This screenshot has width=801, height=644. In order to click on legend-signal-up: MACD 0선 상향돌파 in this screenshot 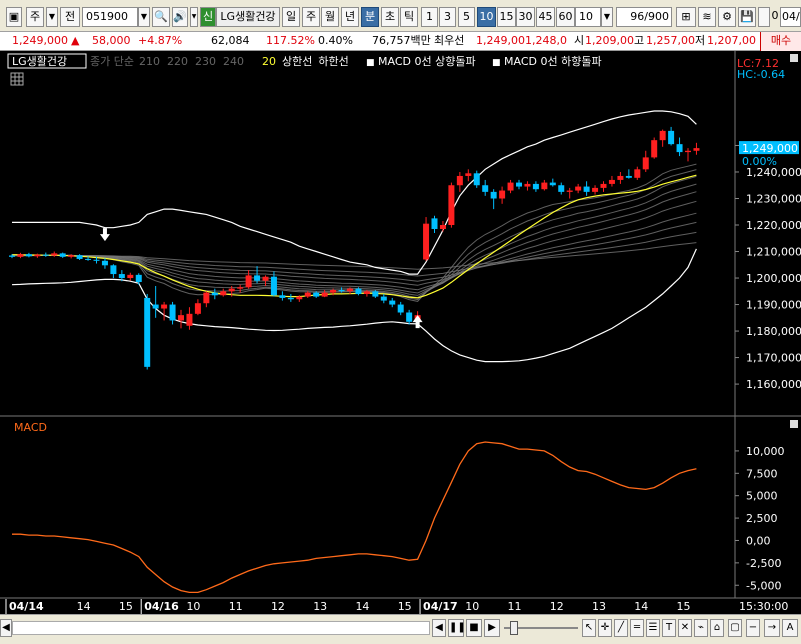, I will do `click(427, 61)`.